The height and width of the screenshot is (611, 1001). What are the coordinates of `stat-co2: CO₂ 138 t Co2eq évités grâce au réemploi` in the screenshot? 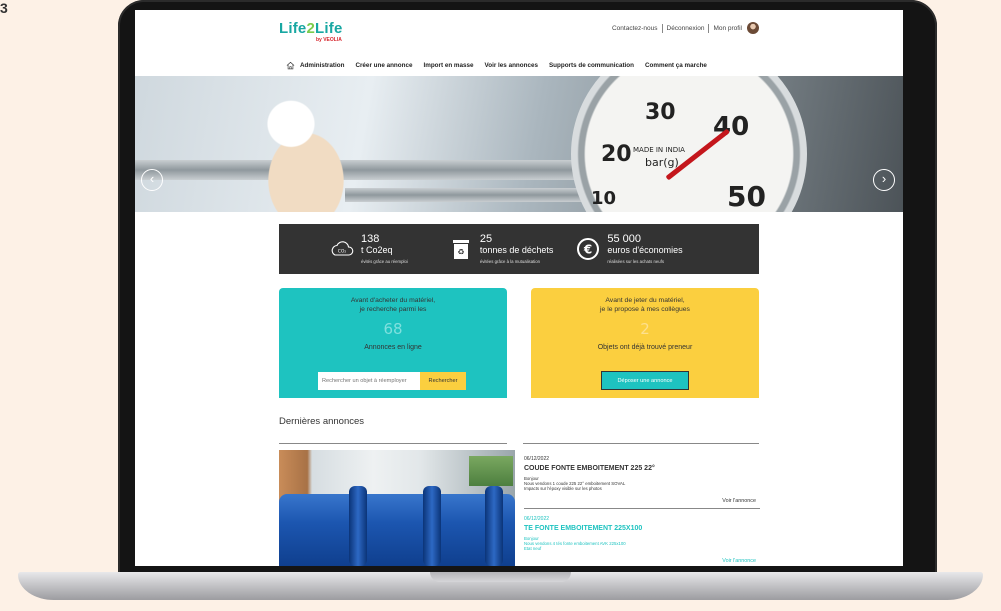 It's located at (368, 249).